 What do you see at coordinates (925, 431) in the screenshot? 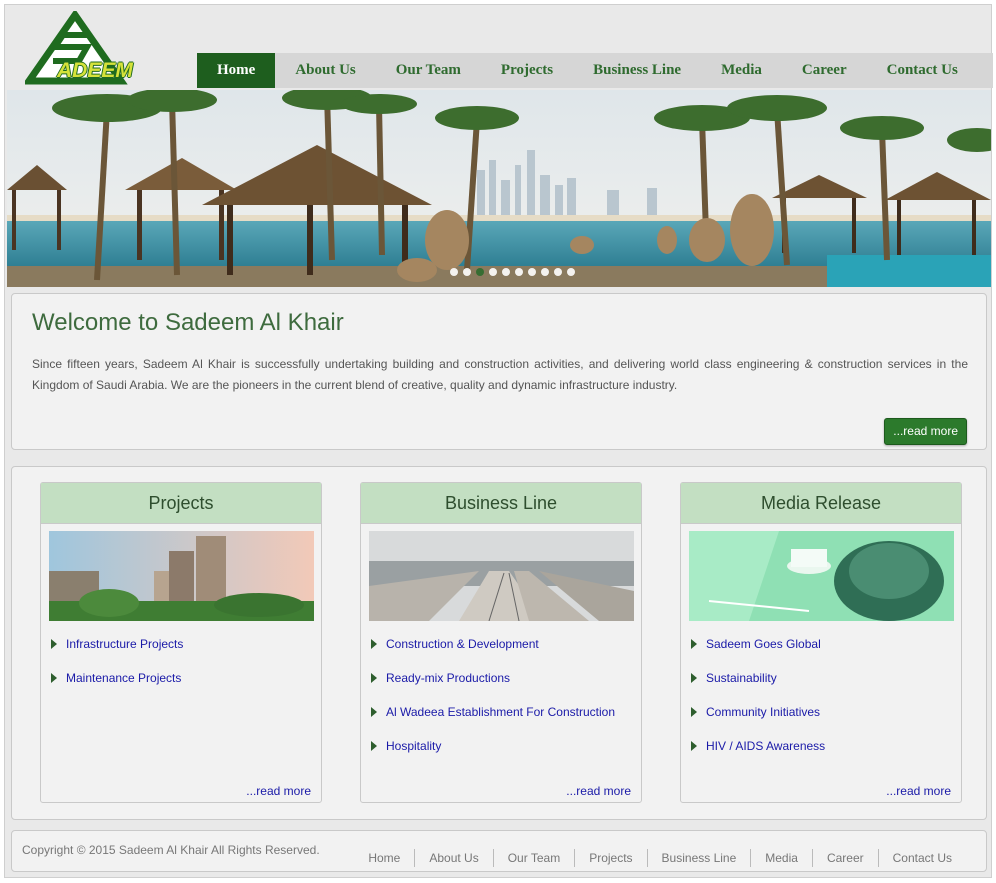
I see `read-more-button: ...read more` at bounding box center [925, 431].